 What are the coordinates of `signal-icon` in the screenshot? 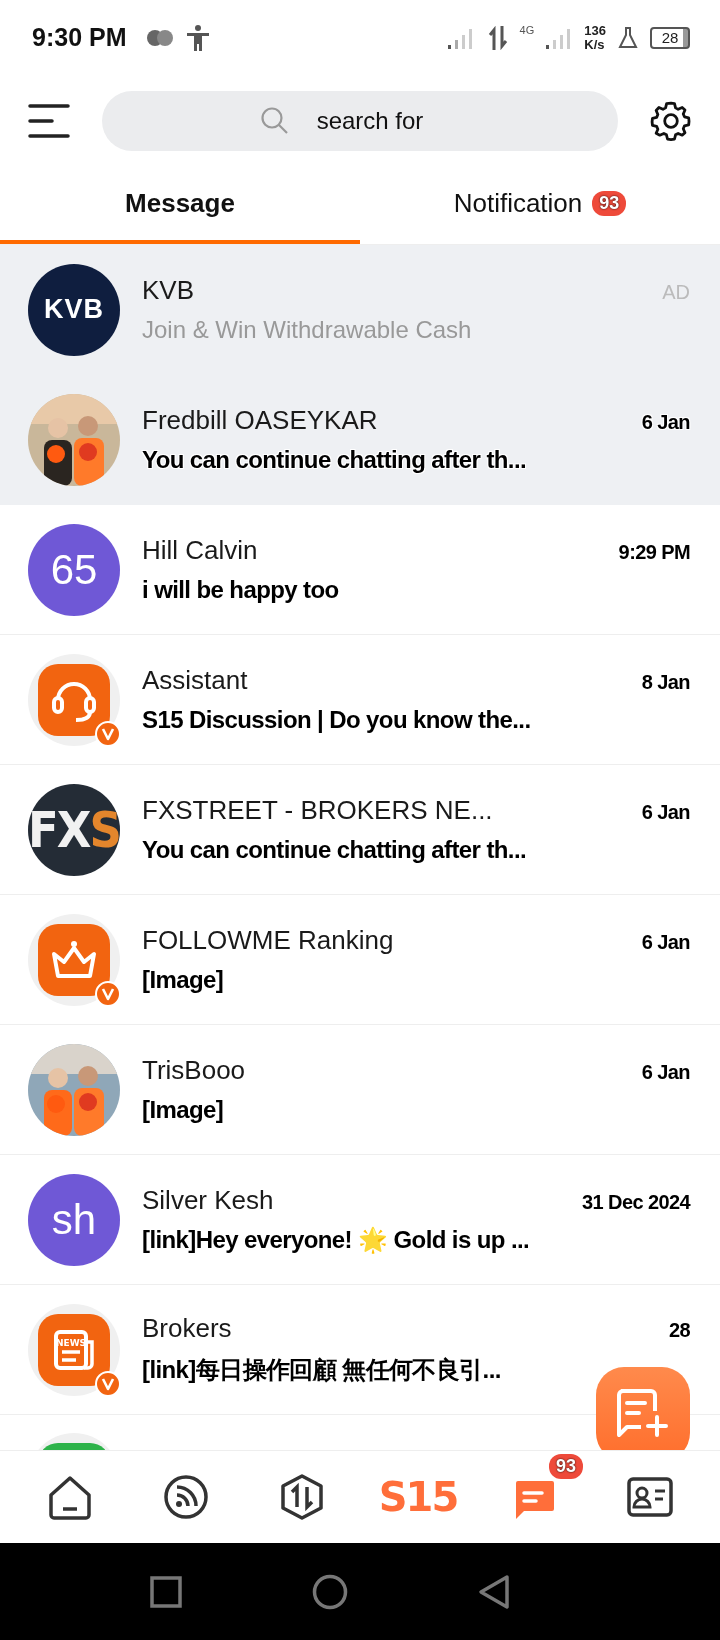 It's located at (559, 37).